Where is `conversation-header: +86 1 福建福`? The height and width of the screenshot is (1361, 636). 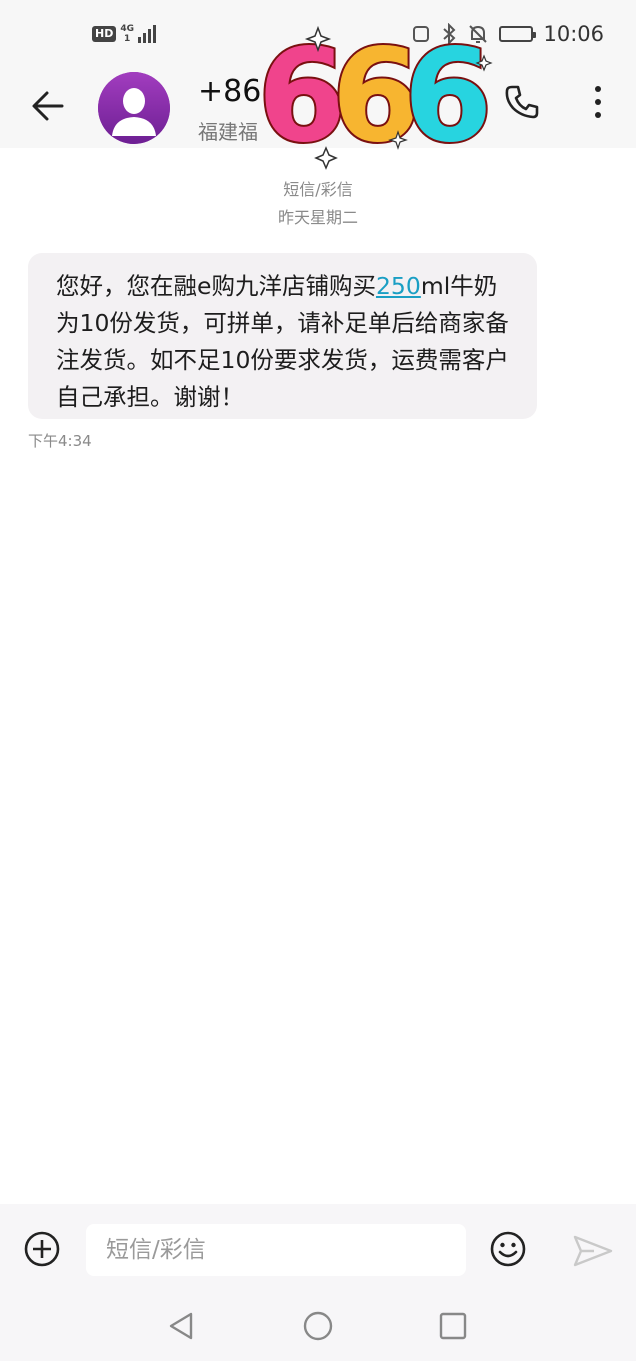 conversation-header: +86 1 福建福 is located at coordinates (318, 110).